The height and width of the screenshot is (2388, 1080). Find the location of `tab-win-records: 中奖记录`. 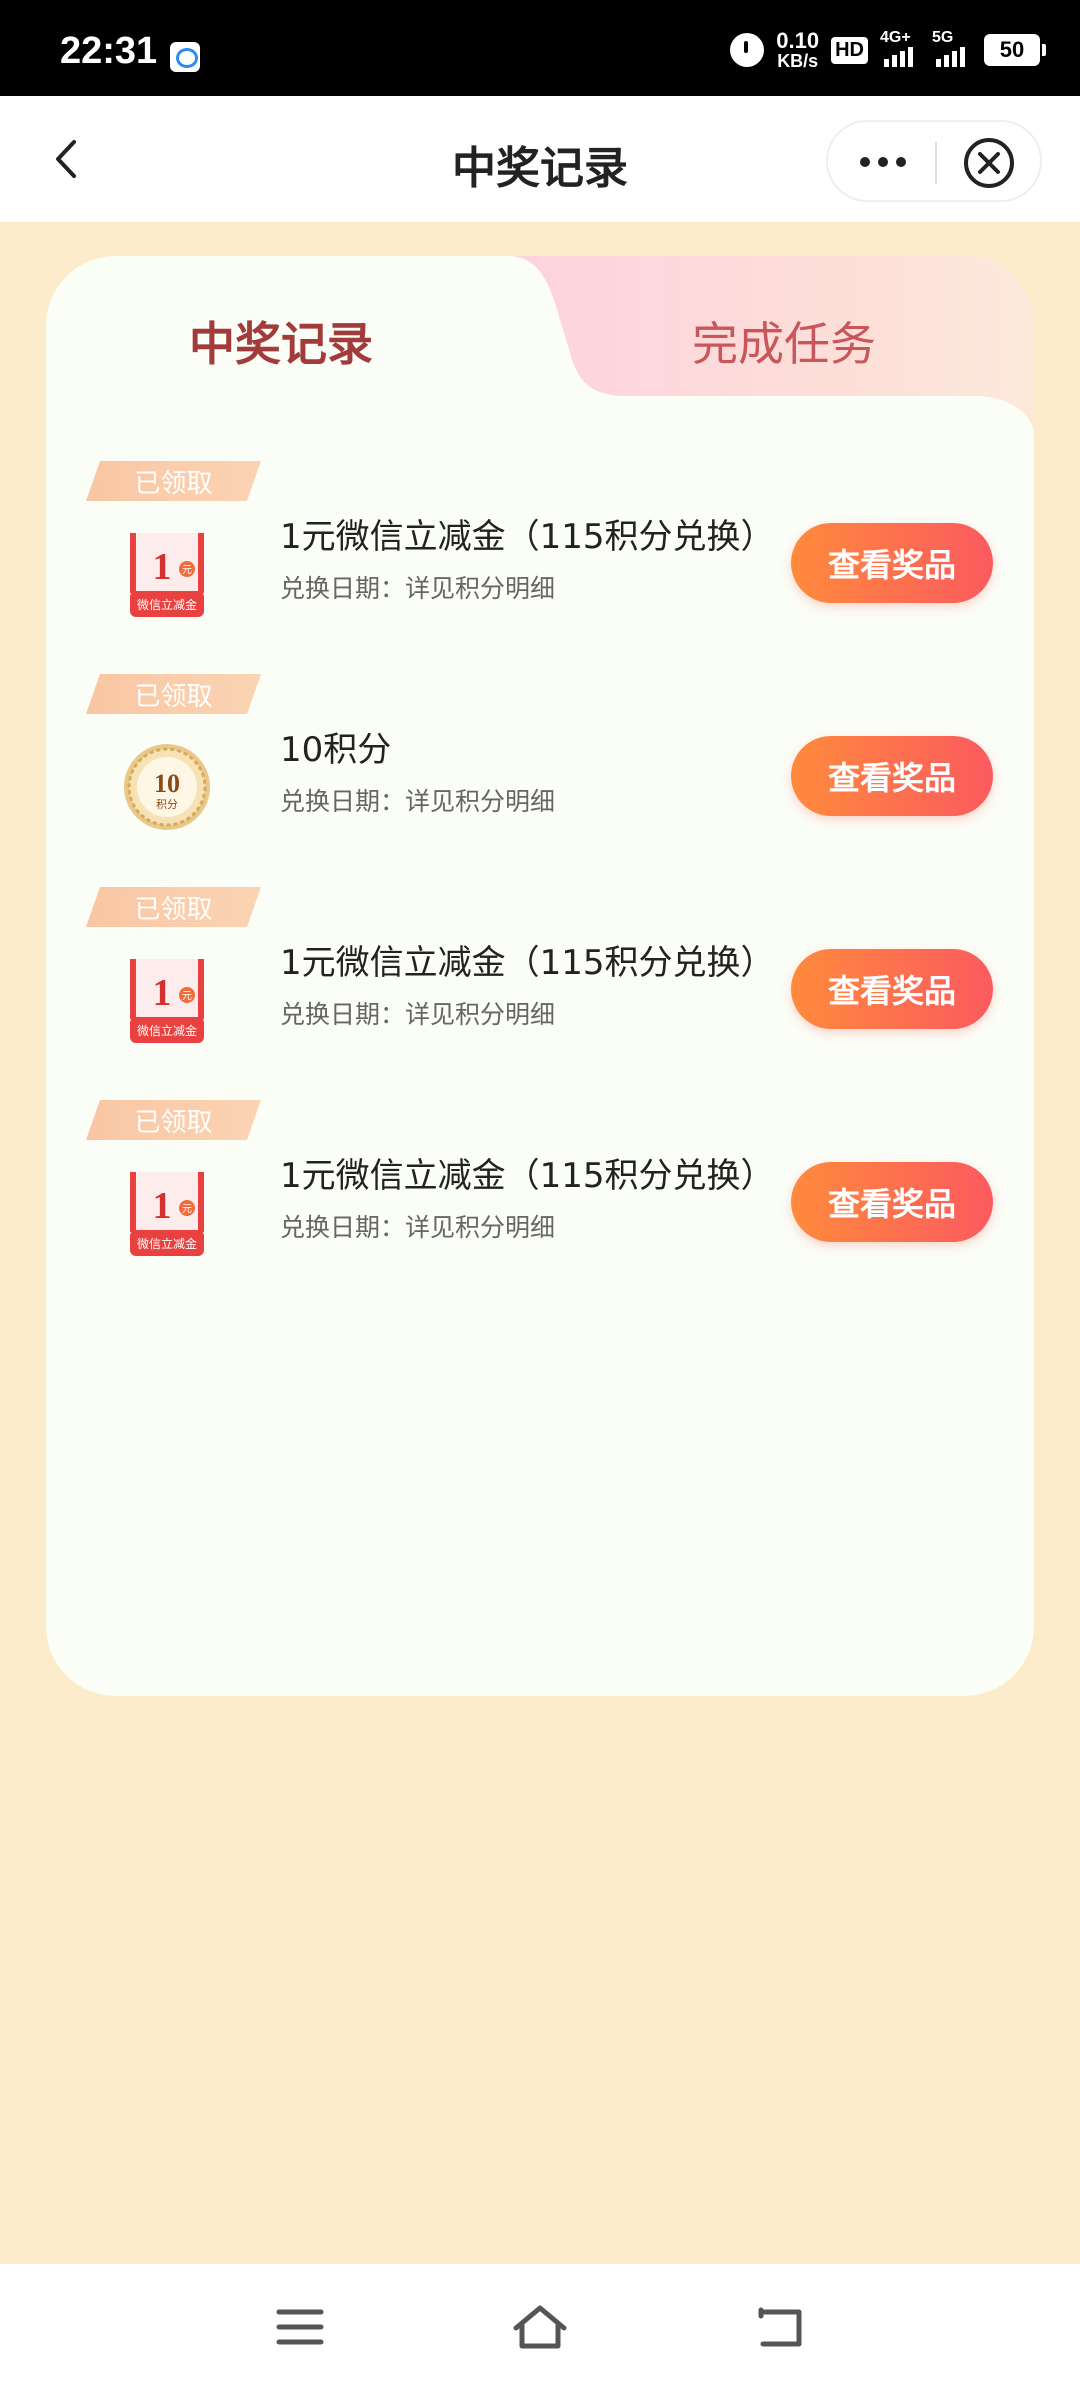

tab-win-records: 中奖记录 is located at coordinates (281, 341).